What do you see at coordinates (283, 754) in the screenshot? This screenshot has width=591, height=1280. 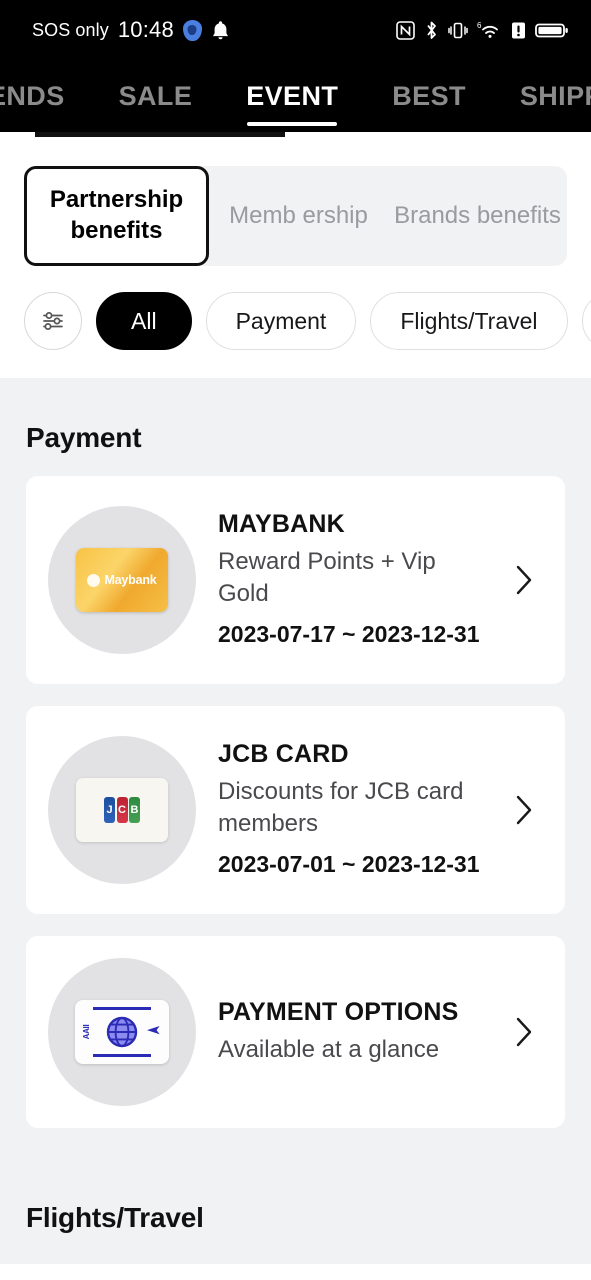 I see `card-title: JCB CARD` at bounding box center [283, 754].